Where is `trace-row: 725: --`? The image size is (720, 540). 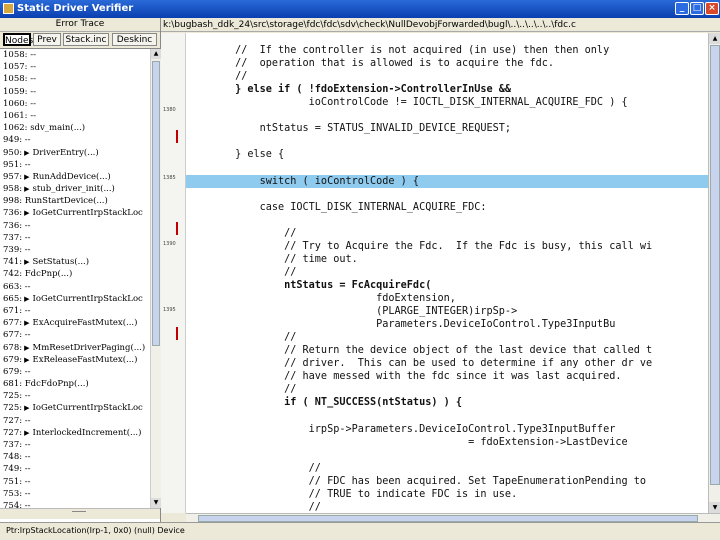
trace-row: 725: -- is located at coordinates (75, 396).